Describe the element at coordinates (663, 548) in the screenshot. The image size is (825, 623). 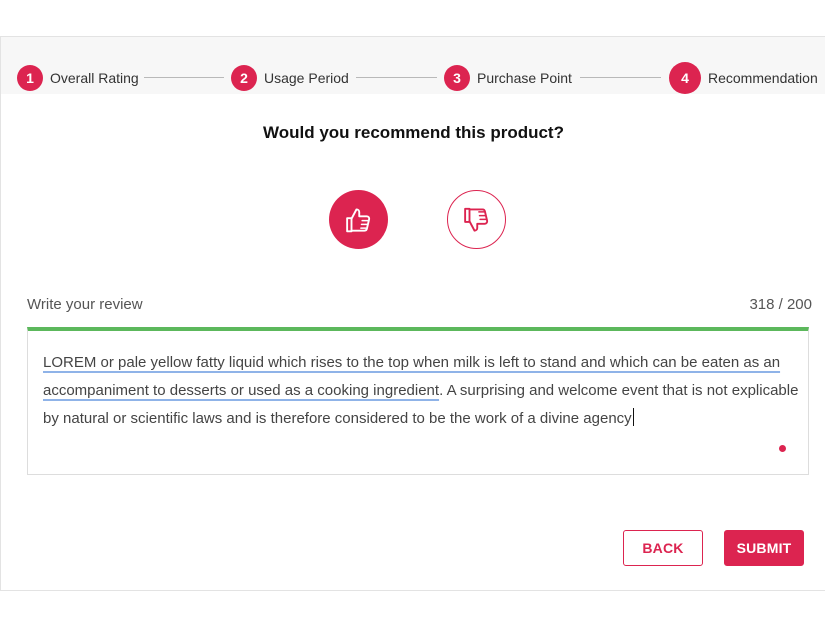
I see `back-button: BACK` at that location.